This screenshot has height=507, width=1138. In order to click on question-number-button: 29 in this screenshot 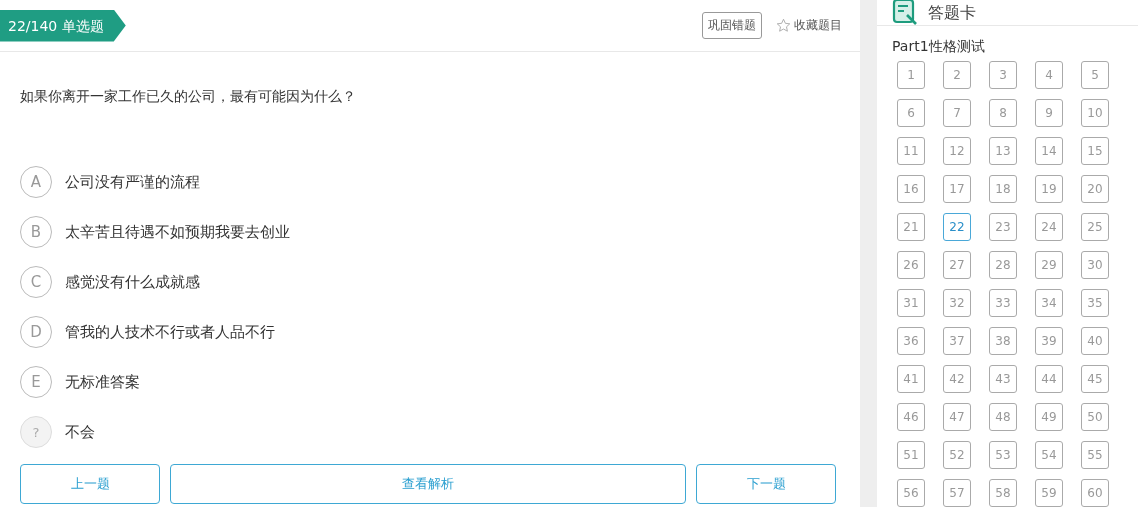, I will do `click(1049, 265)`.